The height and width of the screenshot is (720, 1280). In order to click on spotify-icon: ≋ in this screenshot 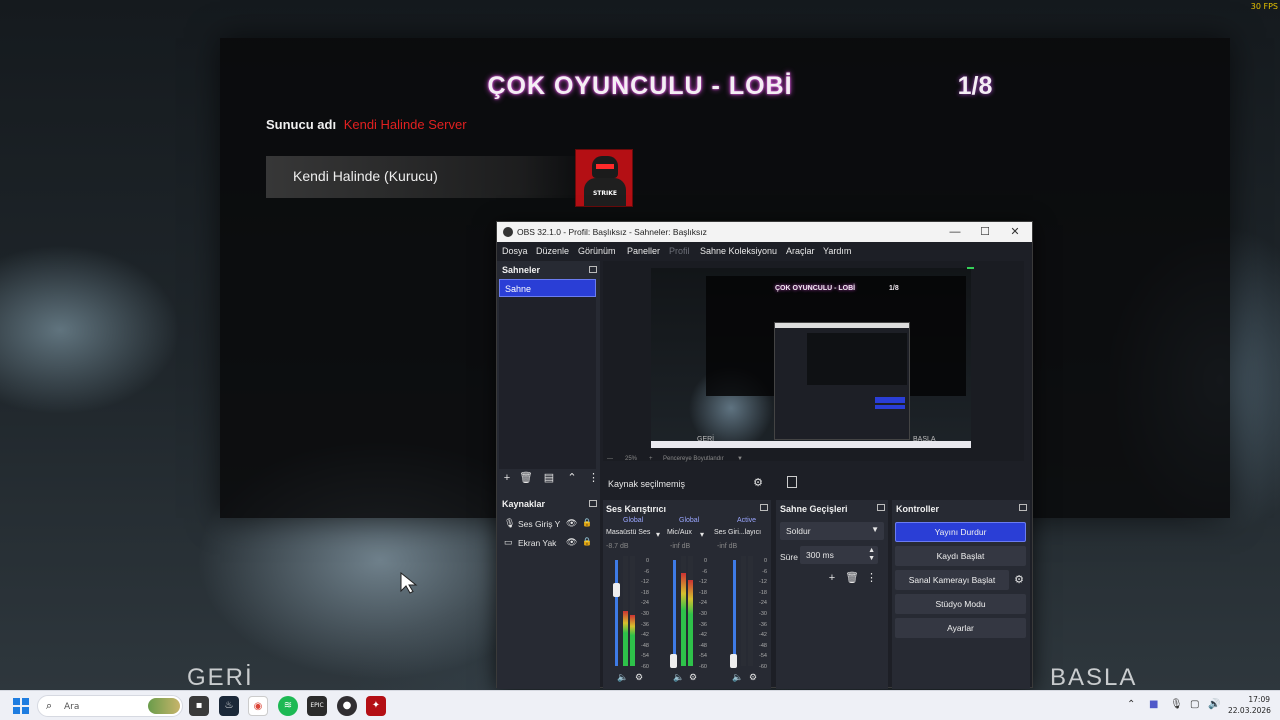, I will do `click(288, 706)`.